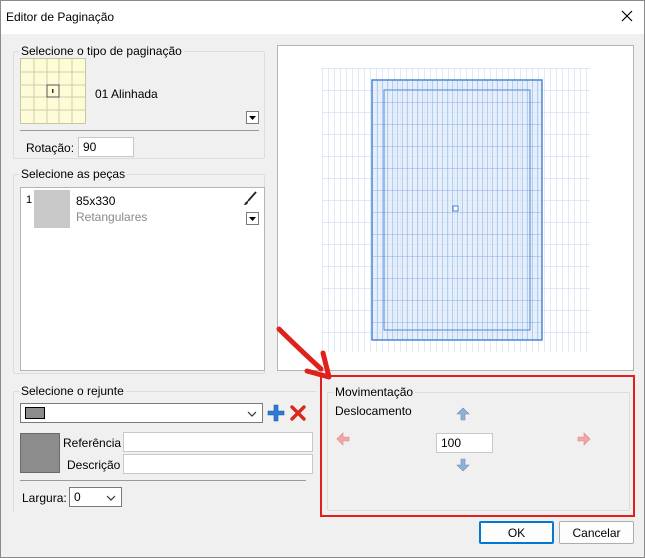 Image resolution: width=645 pixels, height=558 pixels. Describe the element at coordinates (95, 497) in the screenshot. I see `grout-width-select: 0` at that location.